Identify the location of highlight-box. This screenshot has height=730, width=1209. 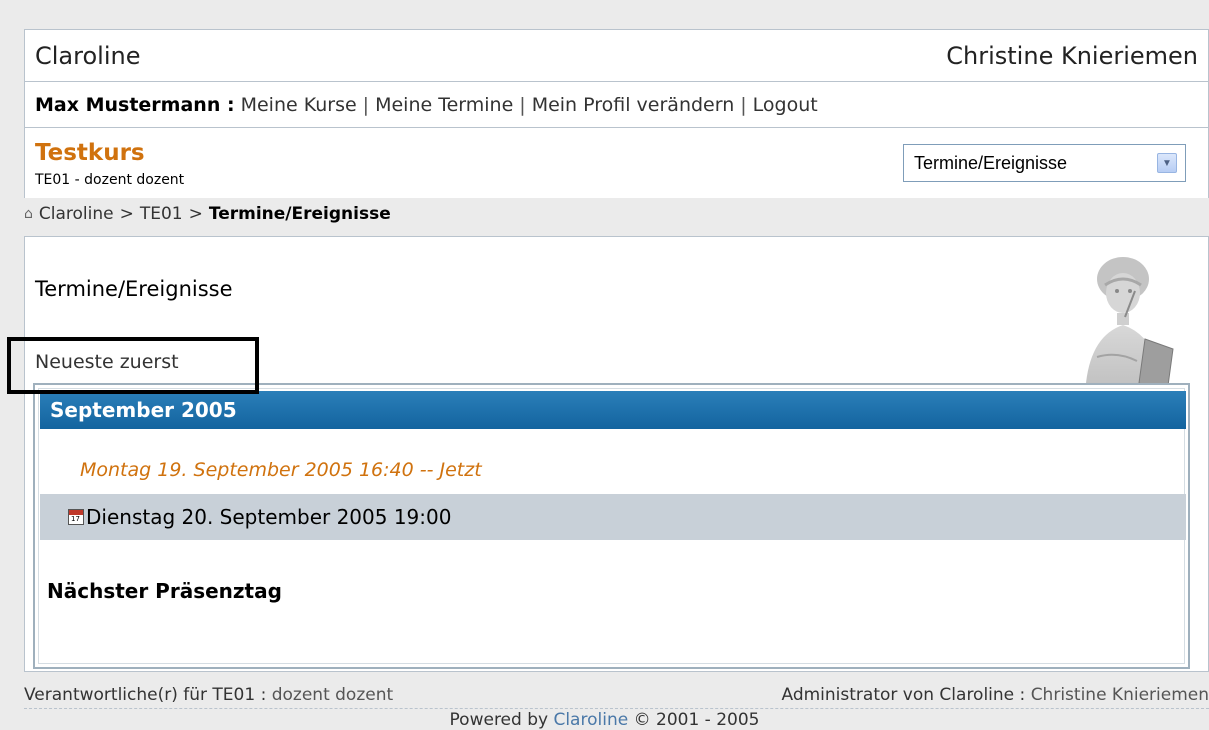
(133, 365).